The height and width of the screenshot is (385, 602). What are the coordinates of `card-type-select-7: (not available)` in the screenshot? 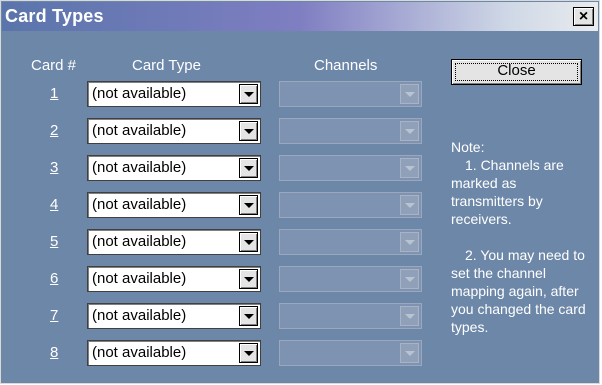 It's located at (174, 316).